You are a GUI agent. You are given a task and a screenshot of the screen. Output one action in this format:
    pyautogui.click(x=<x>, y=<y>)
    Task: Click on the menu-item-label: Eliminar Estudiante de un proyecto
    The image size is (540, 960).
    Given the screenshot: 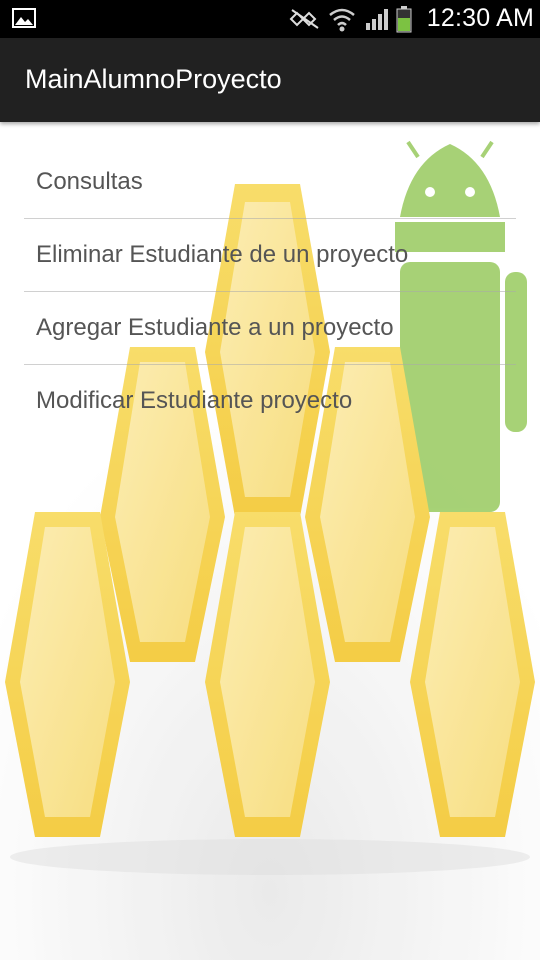 What is the action you would take?
    pyautogui.click(x=222, y=254)
    